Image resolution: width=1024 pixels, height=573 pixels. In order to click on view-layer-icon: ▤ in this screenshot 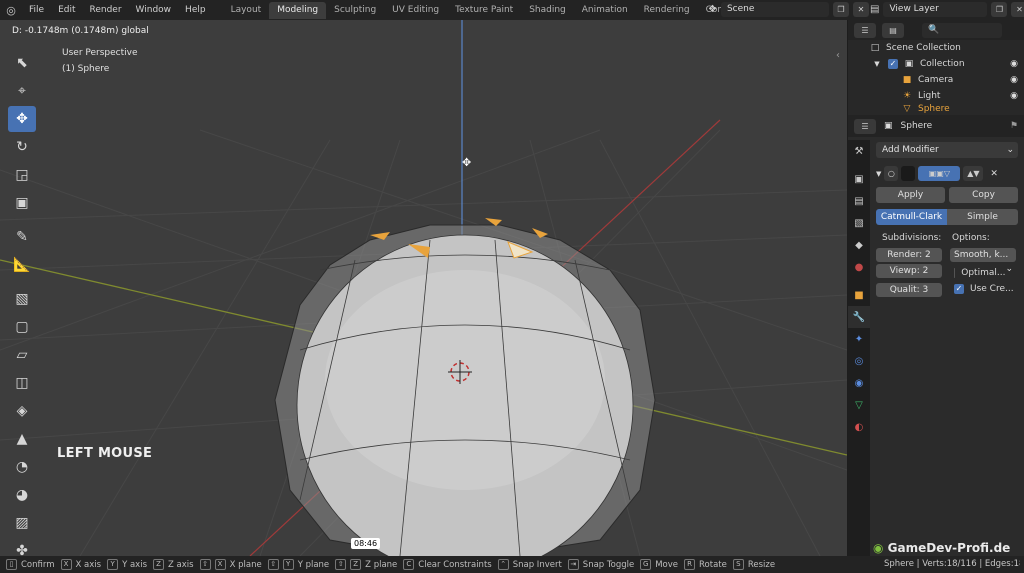, I will do `click(875, 9)`.